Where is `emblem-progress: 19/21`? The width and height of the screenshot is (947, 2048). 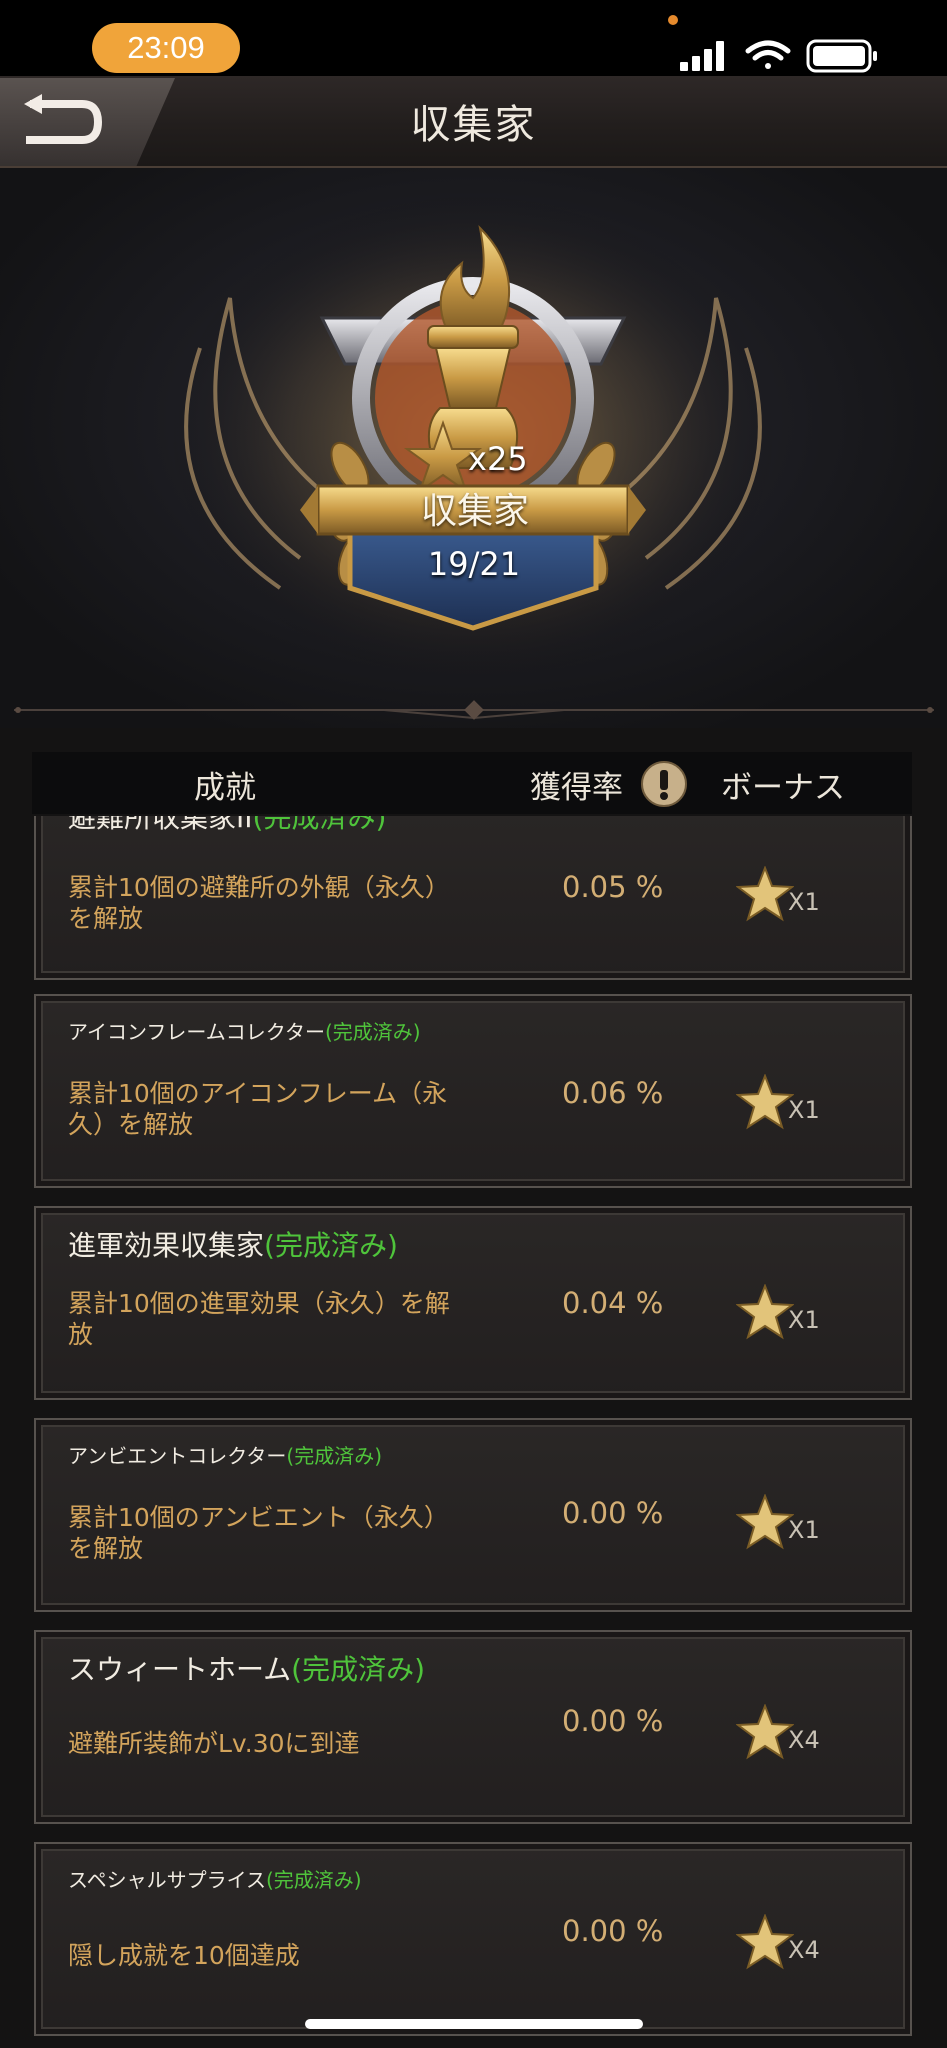 emblem-progress: 19/21 is located at coordinates (474, 564).